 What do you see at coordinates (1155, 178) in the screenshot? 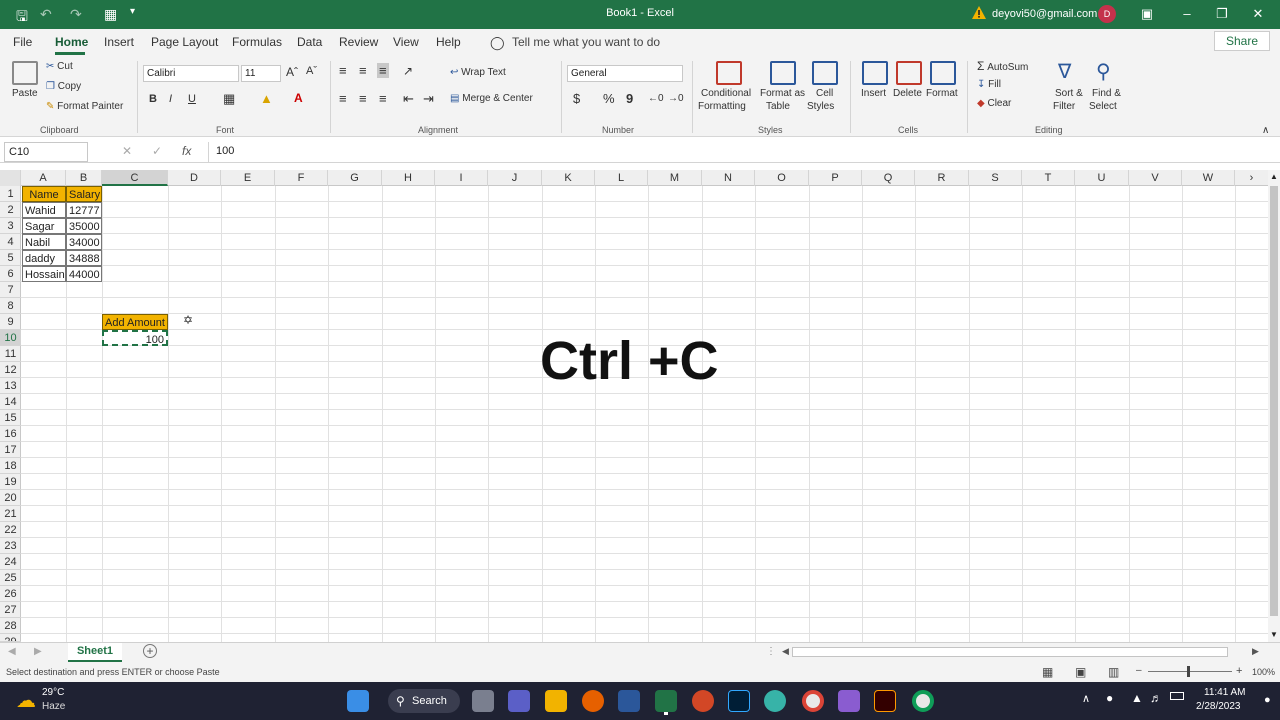
I see `column-header: V` at bounding box center [1155, 178].